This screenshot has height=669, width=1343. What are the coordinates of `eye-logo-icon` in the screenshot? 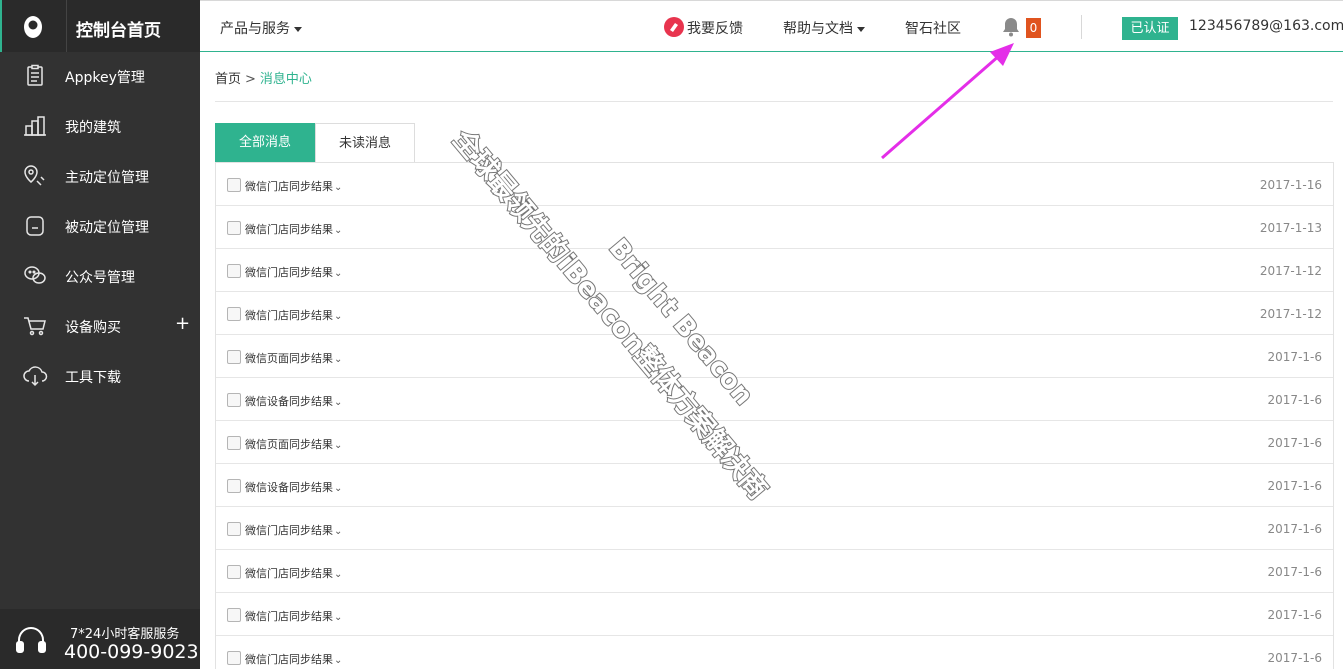 It's located at (33, 26).